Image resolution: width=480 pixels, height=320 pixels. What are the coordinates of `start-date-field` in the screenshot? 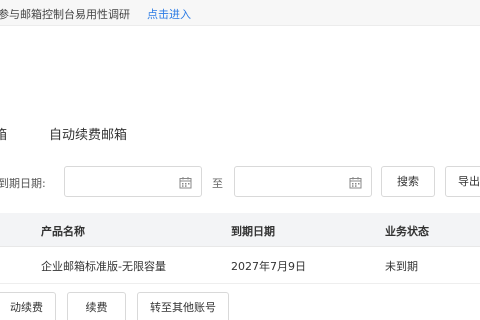 It's located at (133, 181).